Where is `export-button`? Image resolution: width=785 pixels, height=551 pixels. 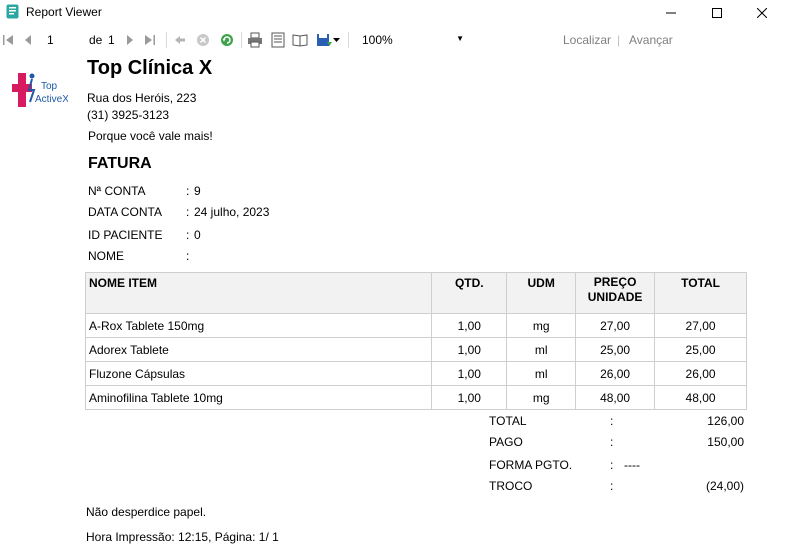
export-button is located at coordinates (324, 40).